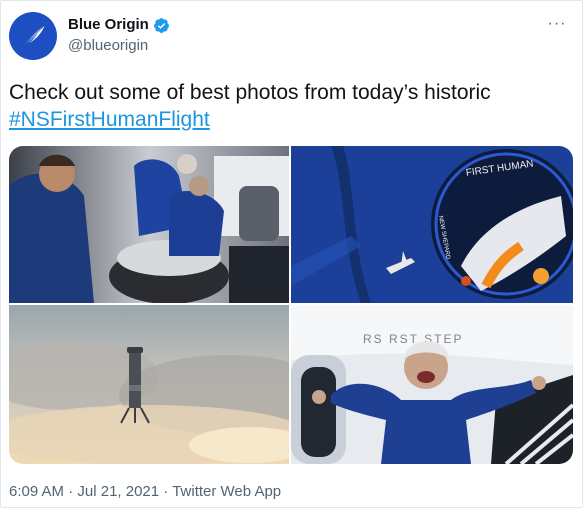  I want to click on author-avatar, so click(33, 36).